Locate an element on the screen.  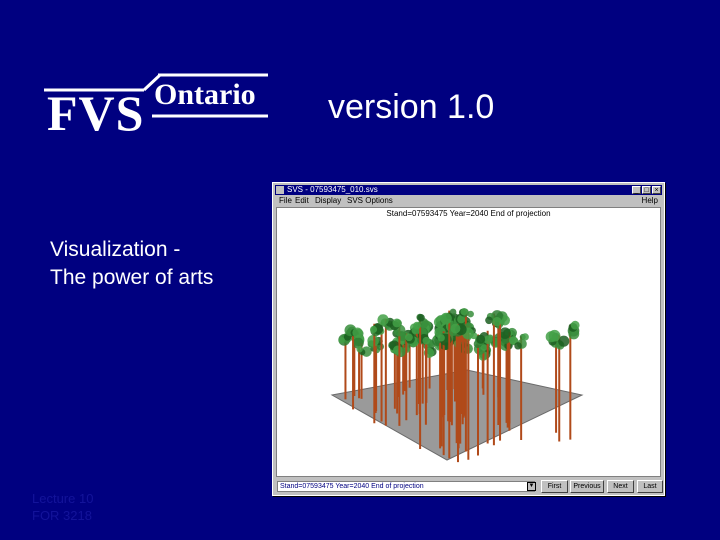
forest-stand-image is located at coordinates (457, 385).